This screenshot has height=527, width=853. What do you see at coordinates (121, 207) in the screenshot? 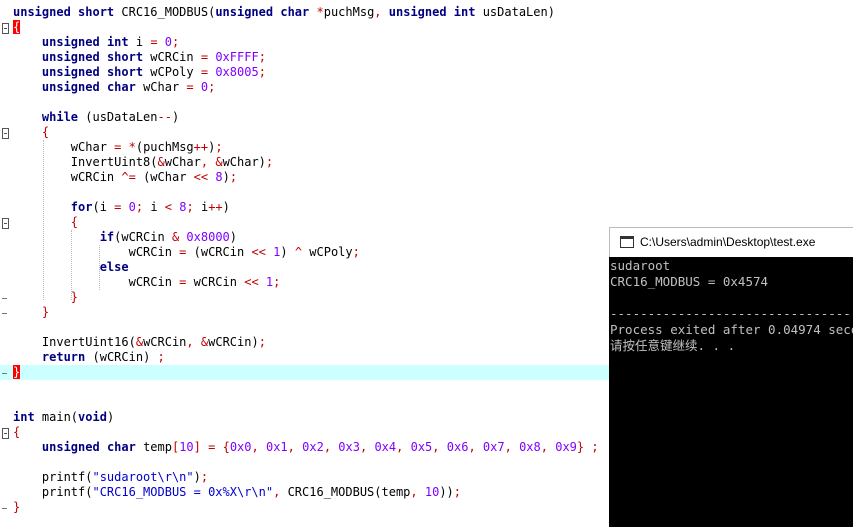
I see `code-line: for(i = 0; i < 8; i++)` at bounding box center [121, 207].